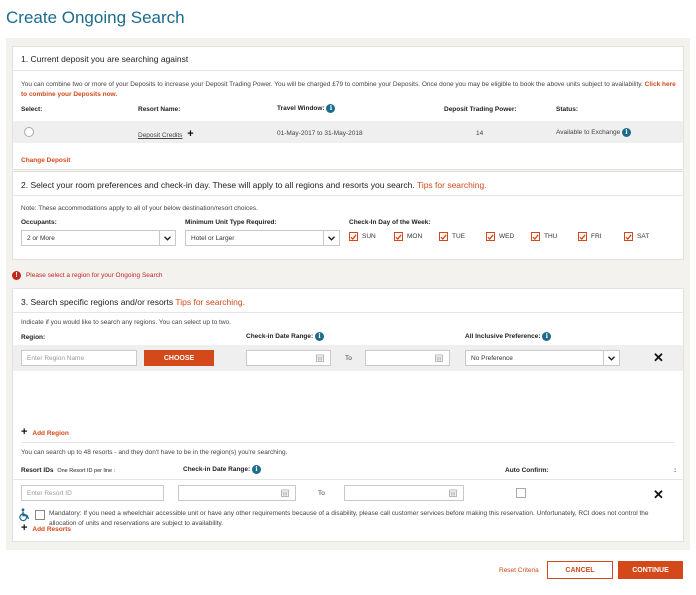 The width and height of the screenshot is (696, 595). What do you see at coordinates (79, 358) in the screenshot?
I see `region-input: Enter Region Name` at bounding box center [79, 358].